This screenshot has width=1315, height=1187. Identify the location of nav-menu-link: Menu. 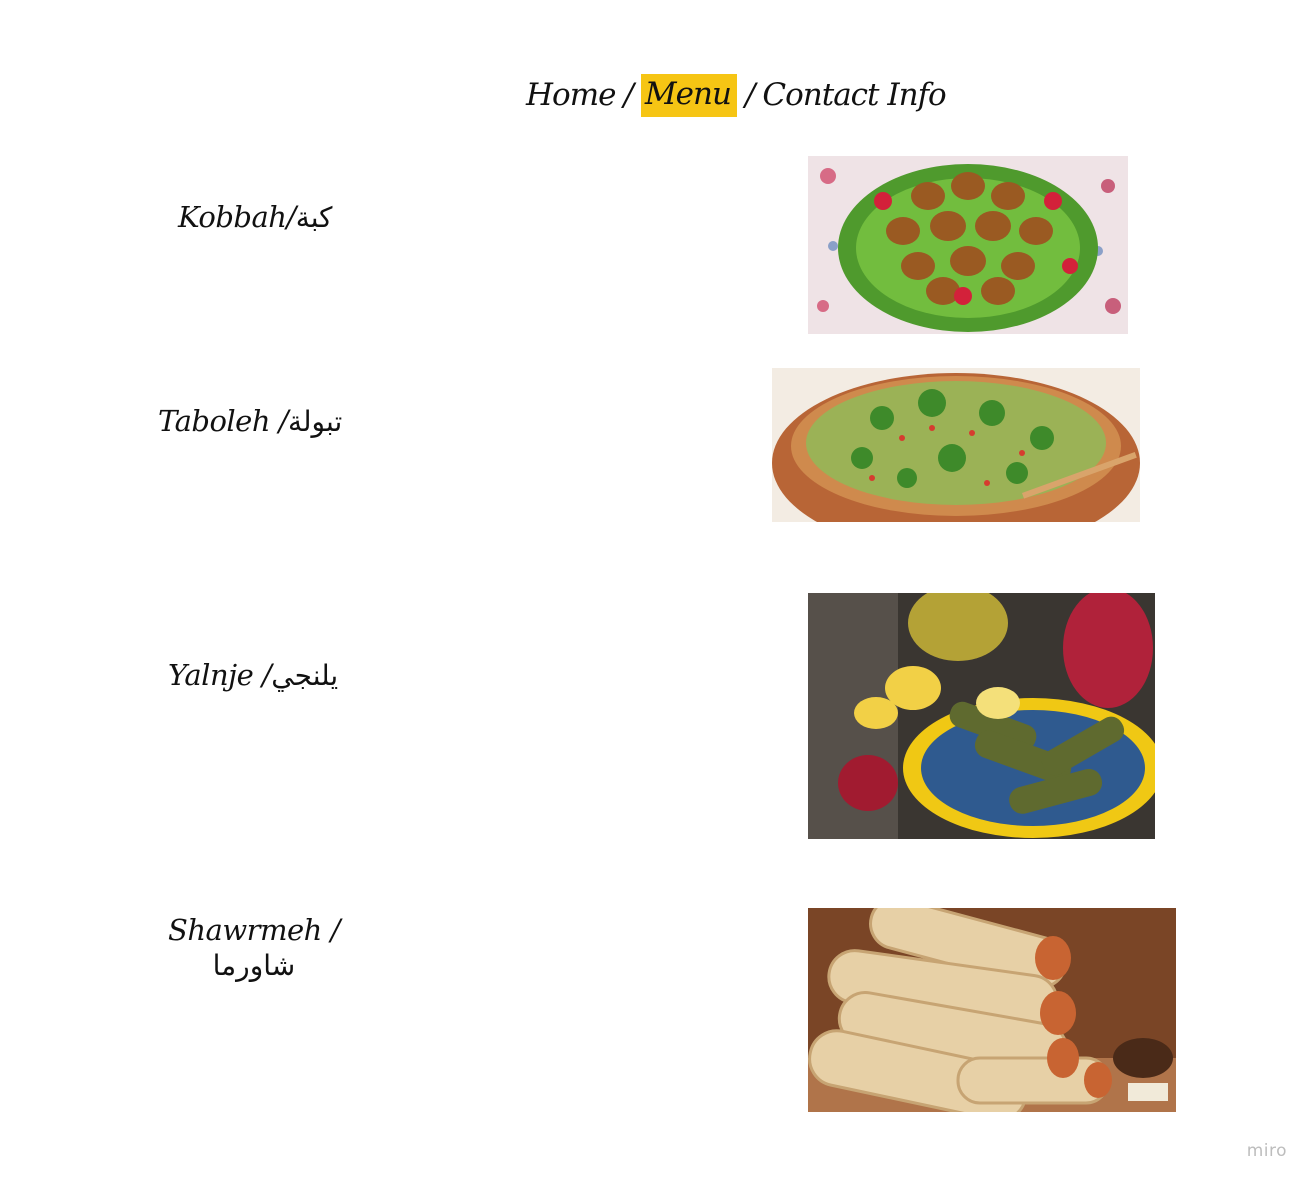
(688, 95).